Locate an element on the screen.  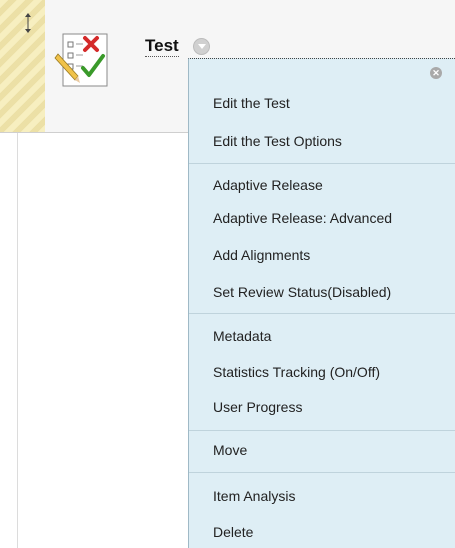
menu-item-edit-test-options: Edit the Test Options is located at coordinates (277, 141).